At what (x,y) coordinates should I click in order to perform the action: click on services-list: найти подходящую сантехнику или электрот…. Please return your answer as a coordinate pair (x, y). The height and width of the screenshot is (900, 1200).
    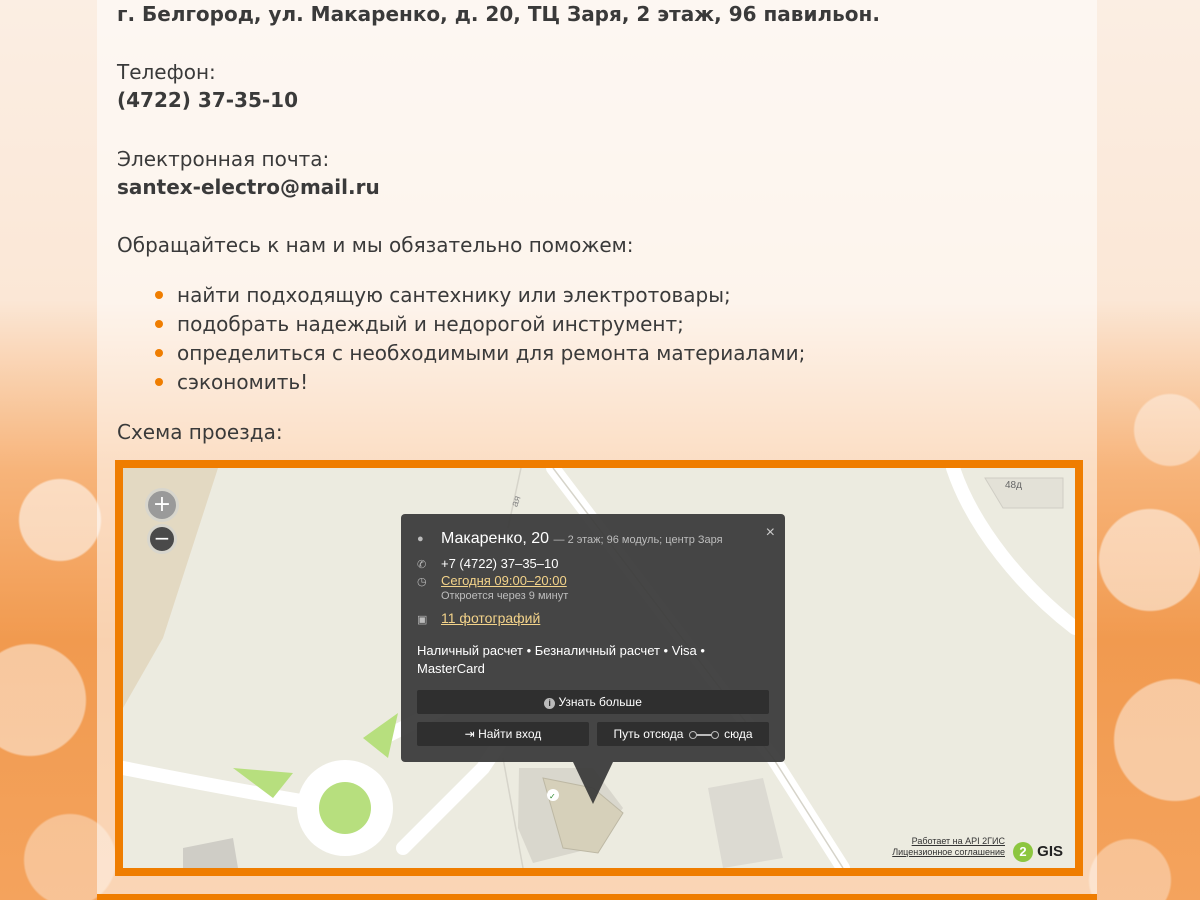
    Looking at the image, I should click on (480, 340).